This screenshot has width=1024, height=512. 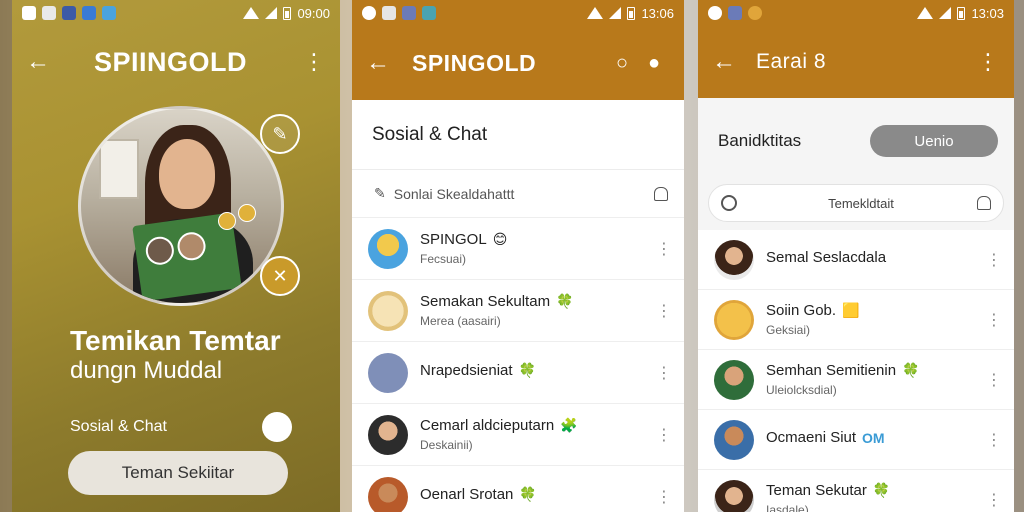 What do you see at coordinates (487, 425) in the screenshot?
I see `name-text: Cemarl aldcieputarn` at bounding box center [487, 425].